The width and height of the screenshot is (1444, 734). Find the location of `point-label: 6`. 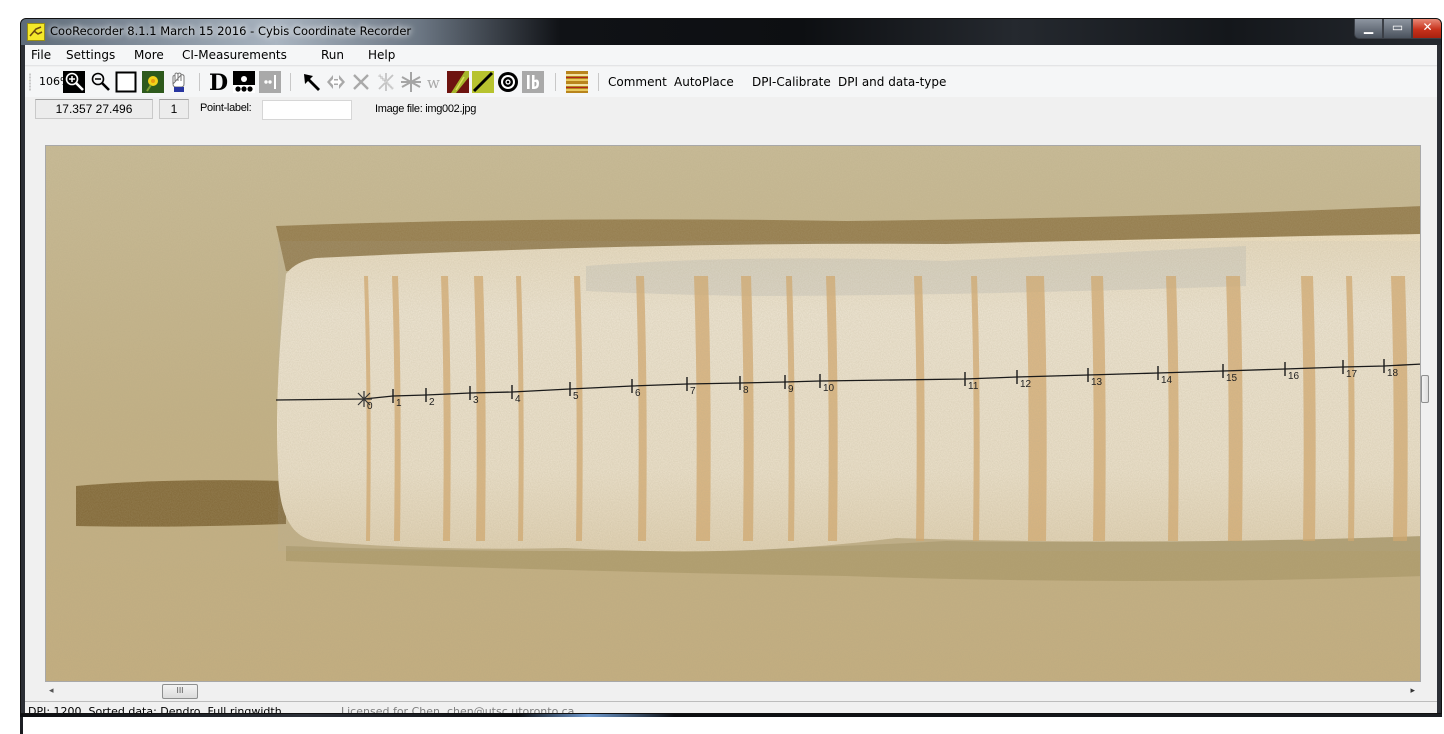

point-label: 6 is located at coordinates (638, 393).